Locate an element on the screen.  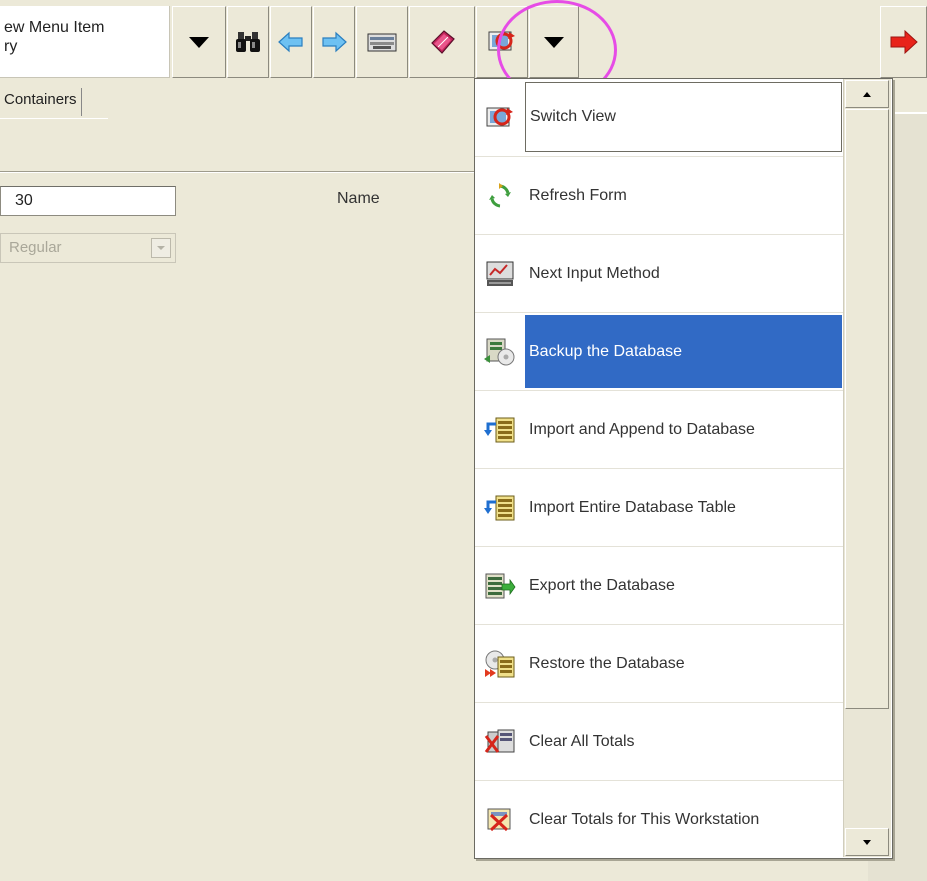
arrow-left-icon is located at coordinates (290, 42).